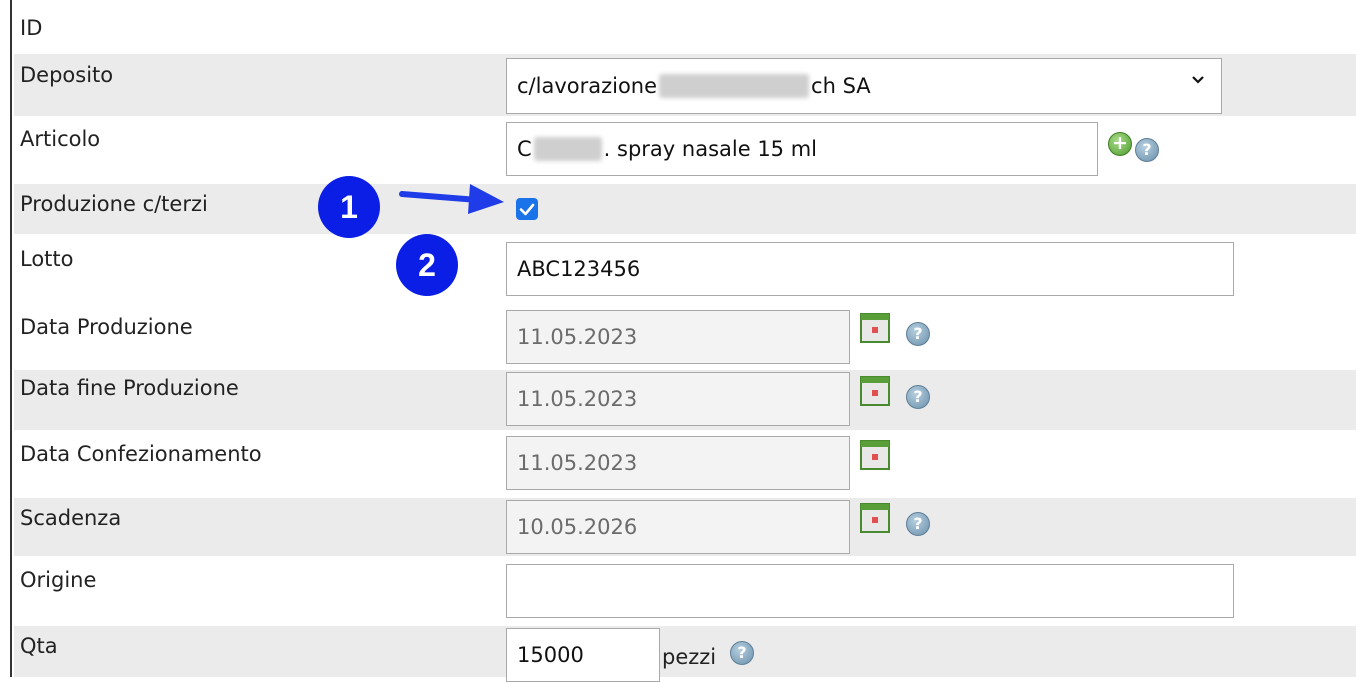 This screenshot has width=1356, height=682. Describe the element at coordinates (39, 646) in the screenshot. I see `qta-label: Qta` at that location.